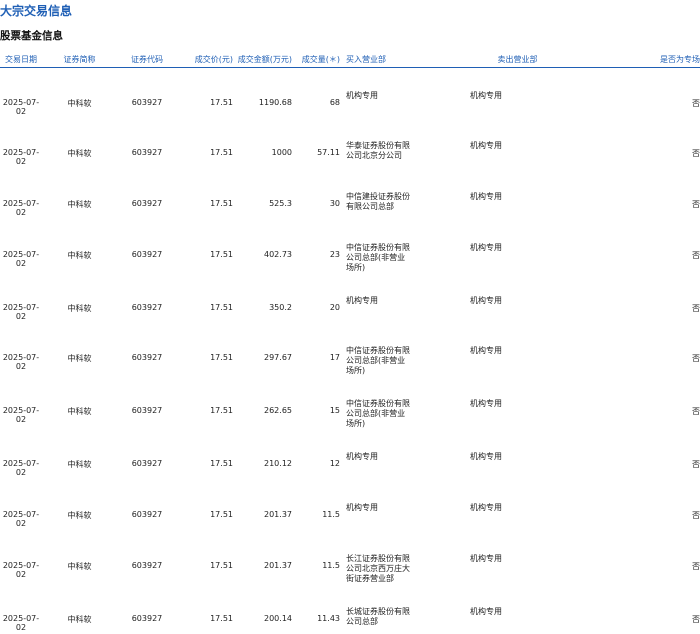 Image resolution: width=700 pixels, height=634 pixels. Describe the element at coordinates (36, 11) in the screenshot. I see `page-title: 大宗交易信息` at that location.